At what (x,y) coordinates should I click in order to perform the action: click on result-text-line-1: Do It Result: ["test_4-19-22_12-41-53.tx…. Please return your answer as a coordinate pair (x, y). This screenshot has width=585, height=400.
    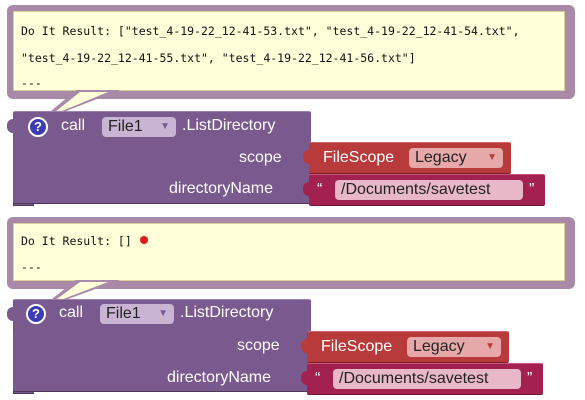
    Looking at the image, I should click on (270, 31).